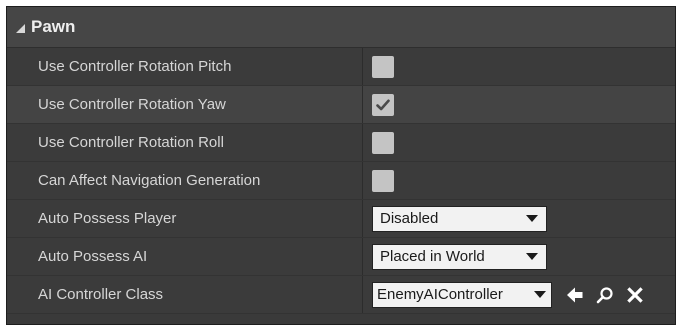  I want to click on property-row-use-controller-rotation-roll: Use Controller Rotation Roll, so click(341, 143).